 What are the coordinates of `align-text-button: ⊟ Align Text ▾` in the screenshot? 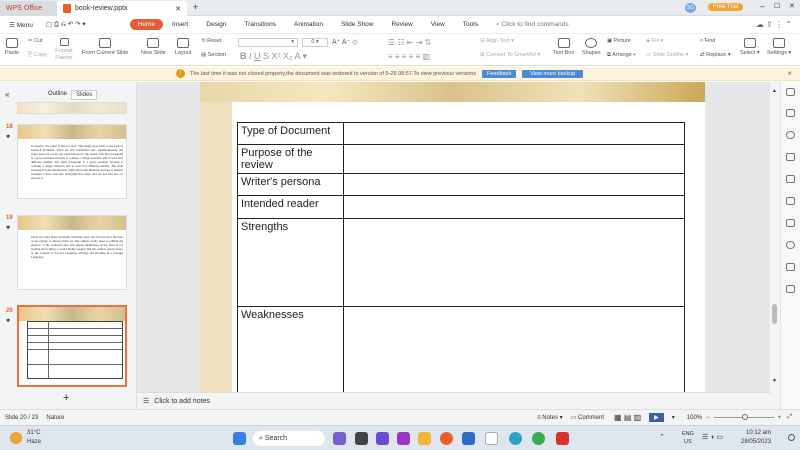 It's located at (497, 41).